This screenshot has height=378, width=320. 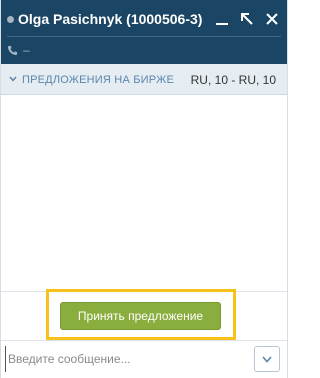 What do you see at coordinates (144, 36) in the screenshot?
I see `header-divider` at bounding box center [144, 36].